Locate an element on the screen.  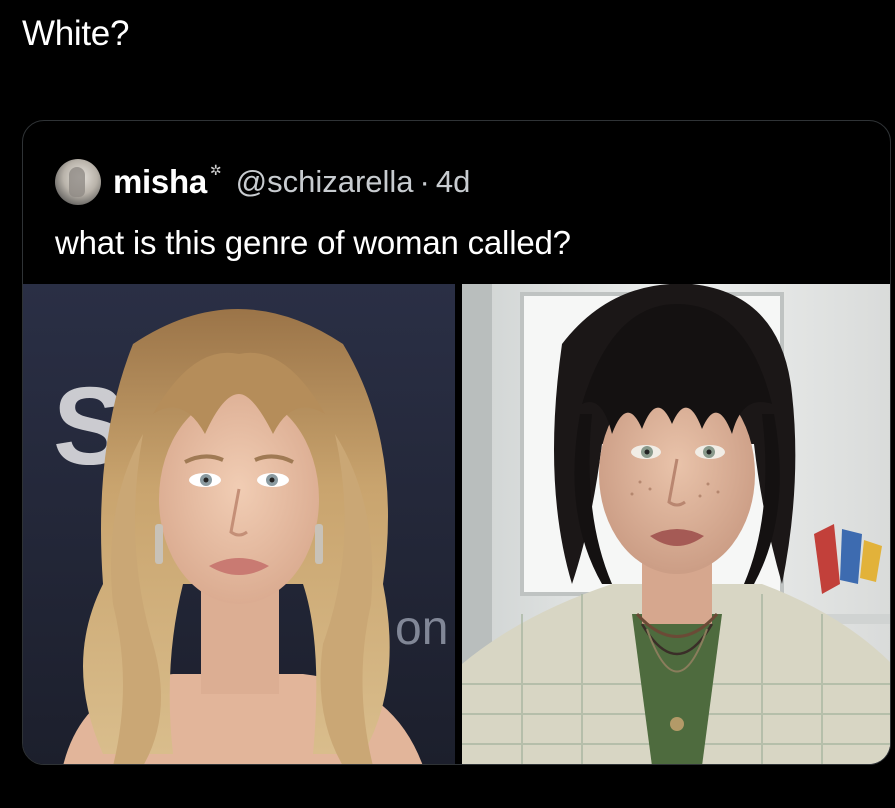
photo-divider is located at coordinates (458, 524).